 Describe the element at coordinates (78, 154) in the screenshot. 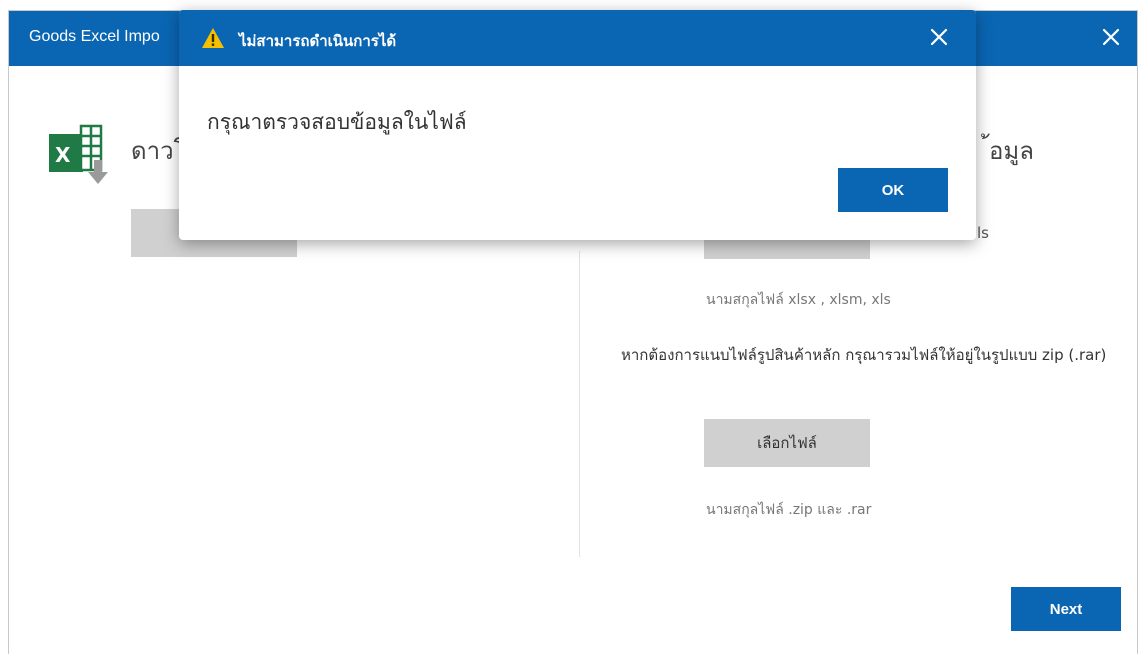

I see `excel-download-icon: X` at that location.